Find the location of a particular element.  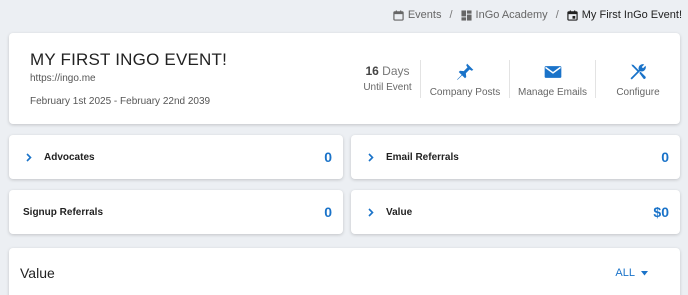

stat-email-referrals-value: 0 is located at coordinates (665, 157).